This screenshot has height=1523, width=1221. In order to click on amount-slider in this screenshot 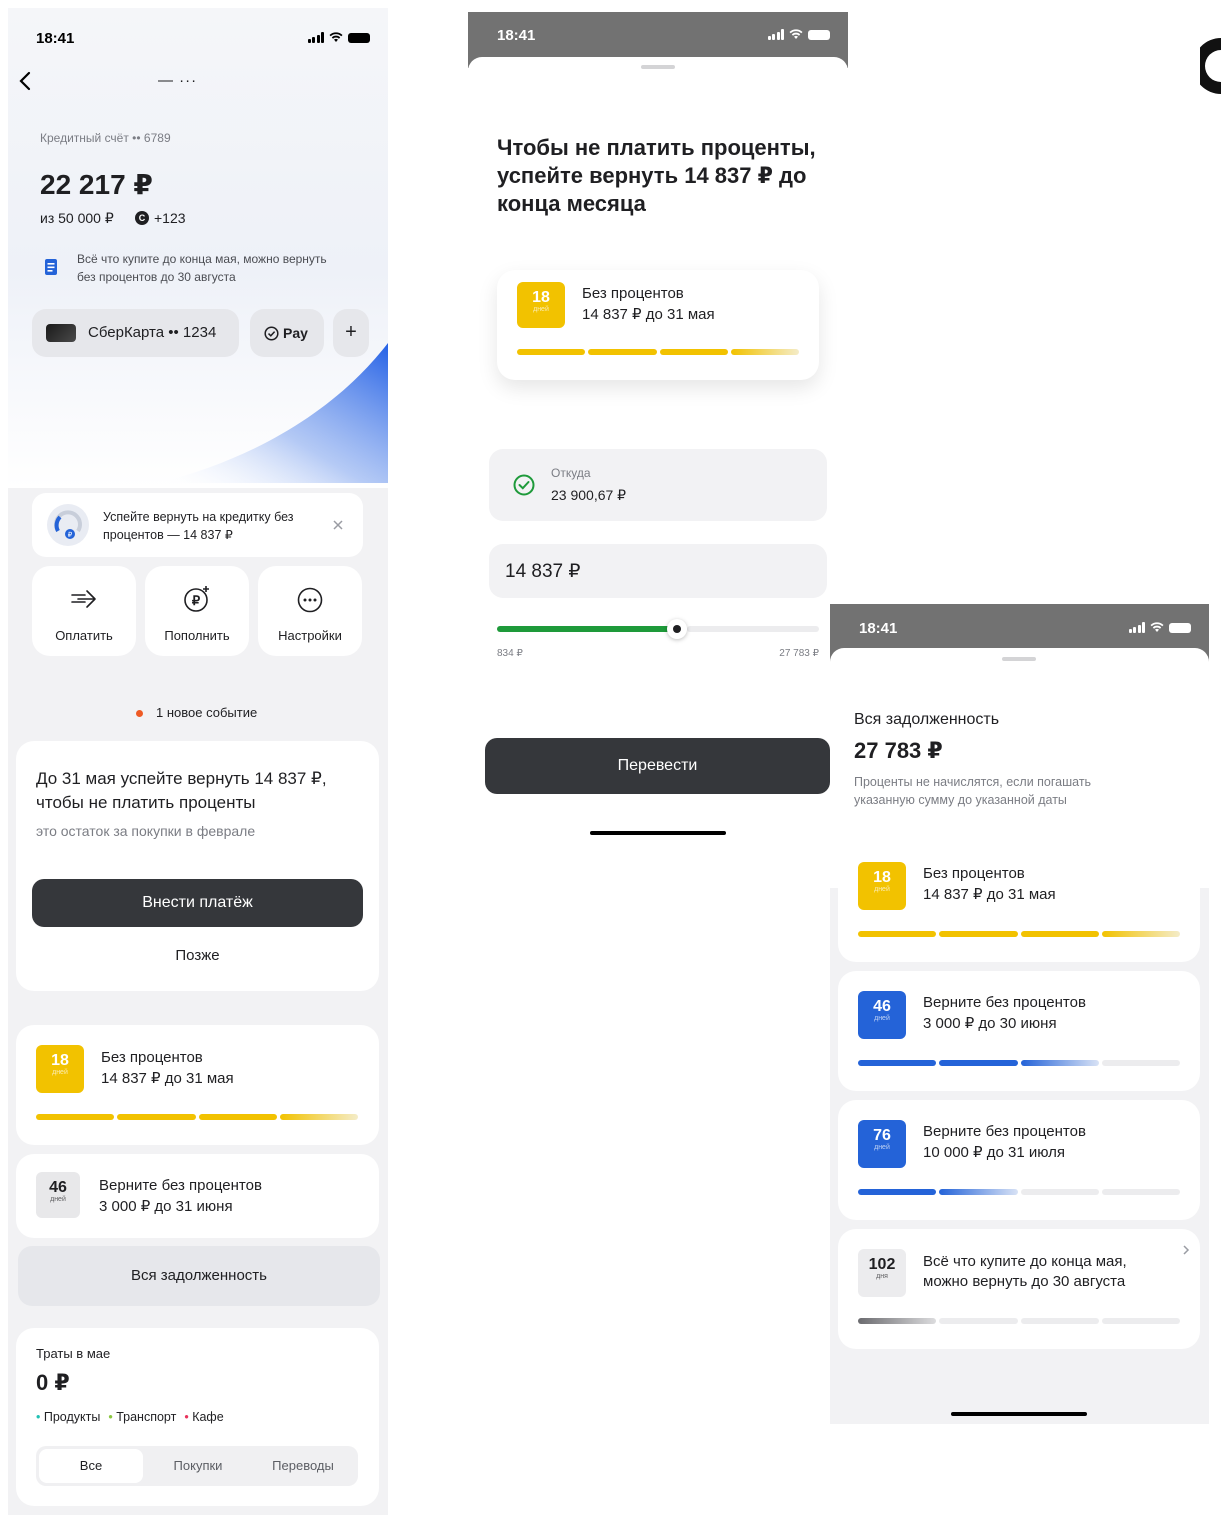, I will do `click(658, 629)`.